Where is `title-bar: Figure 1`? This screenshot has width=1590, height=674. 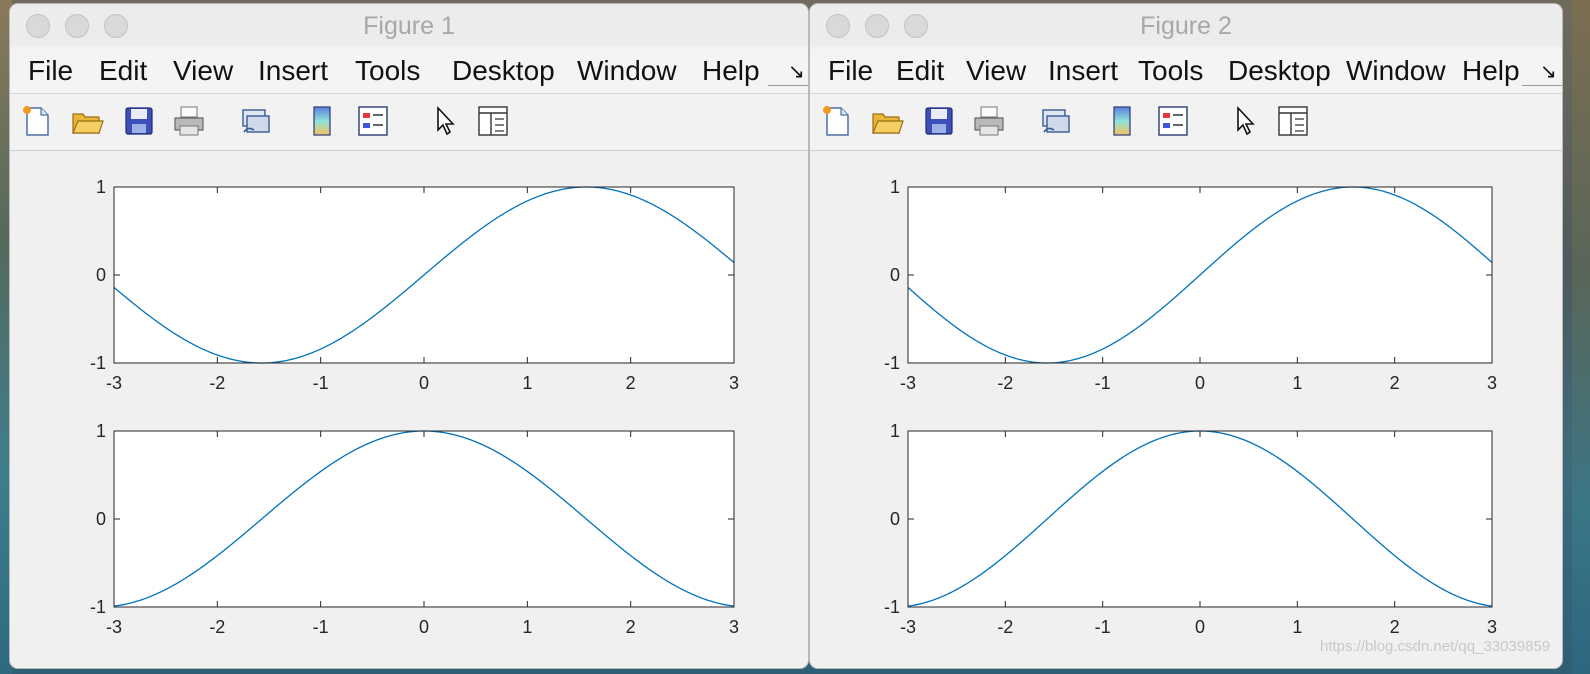 title-bar: Figure 1 is located at coordinates (409, 25).